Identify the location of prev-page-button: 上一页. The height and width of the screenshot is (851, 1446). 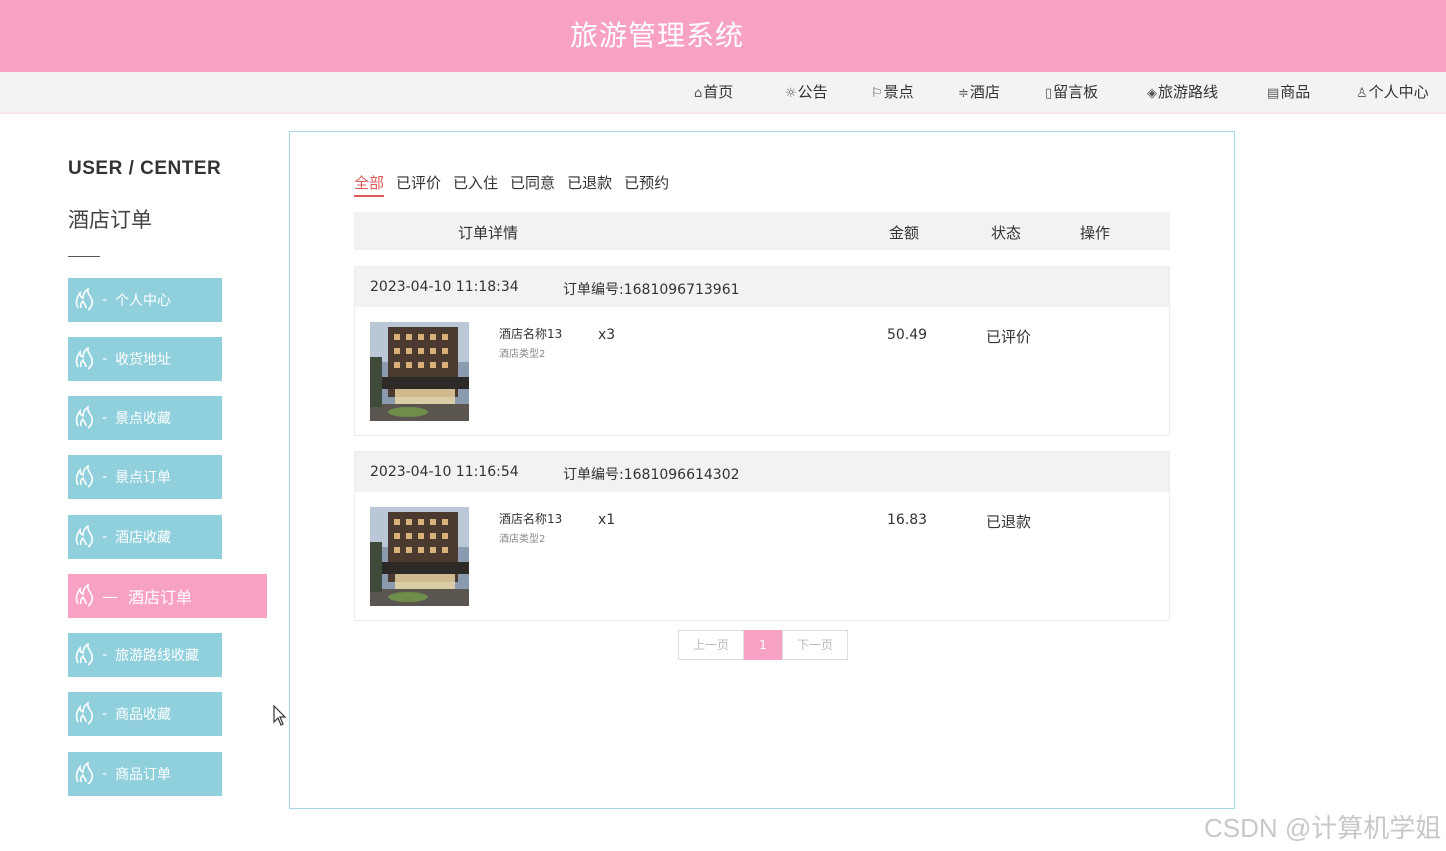
(711, 645).